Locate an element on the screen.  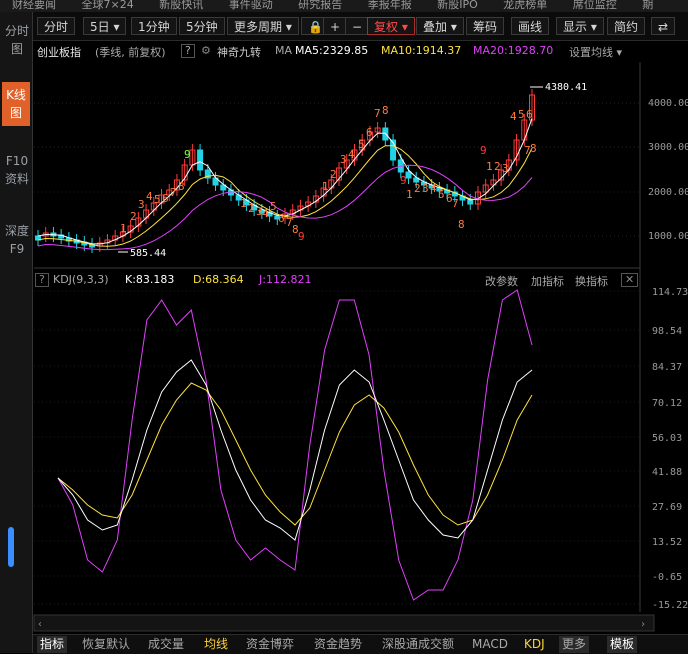
nav-item: 事件驱动 is located at coordinates (251, 5).